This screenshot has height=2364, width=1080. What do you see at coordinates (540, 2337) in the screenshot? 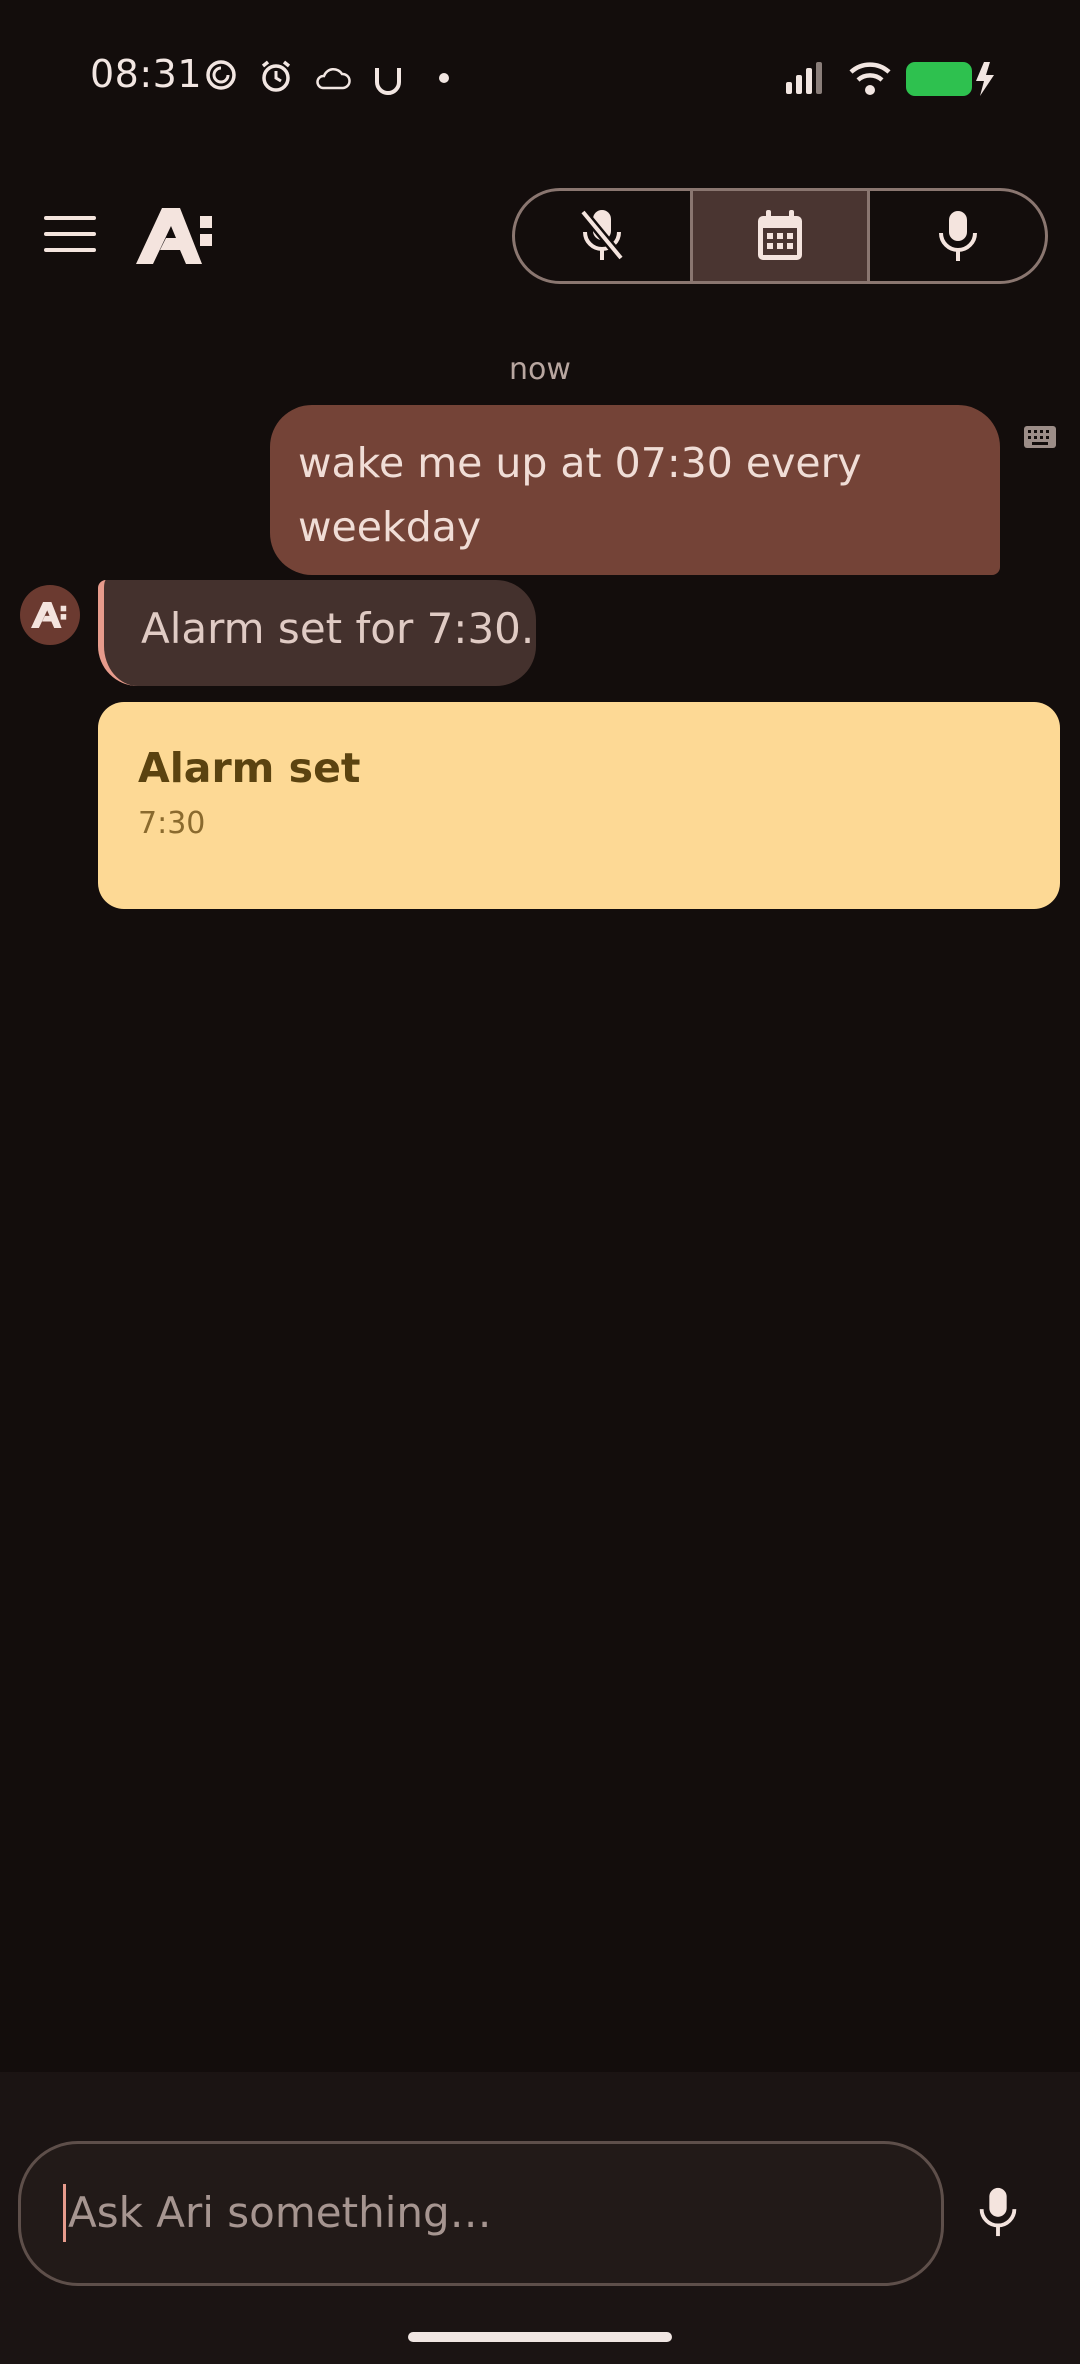
I see `home-indicator` at bounding box center [540, 2337].